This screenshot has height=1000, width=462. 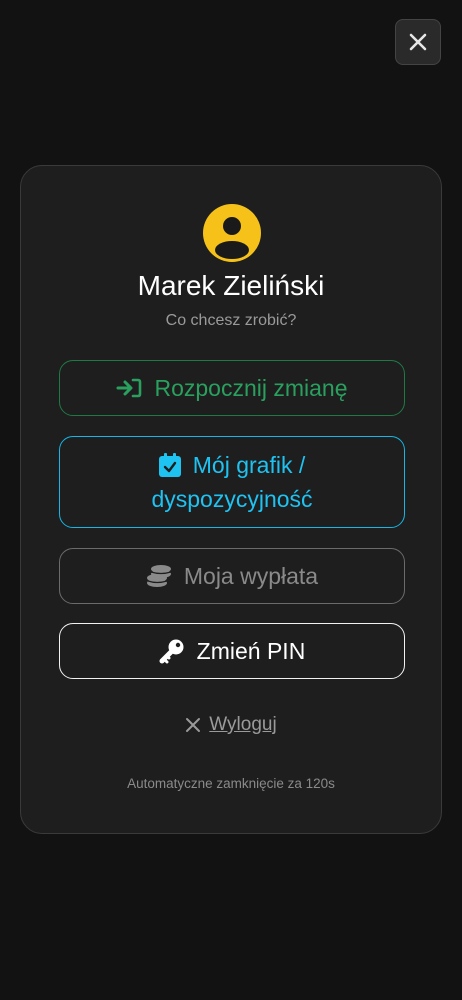 What do you see at coordinates (251, 650) in the screenshot?
I see `change-pin-label: Zmień PIN` at bounding box center [251, 650].